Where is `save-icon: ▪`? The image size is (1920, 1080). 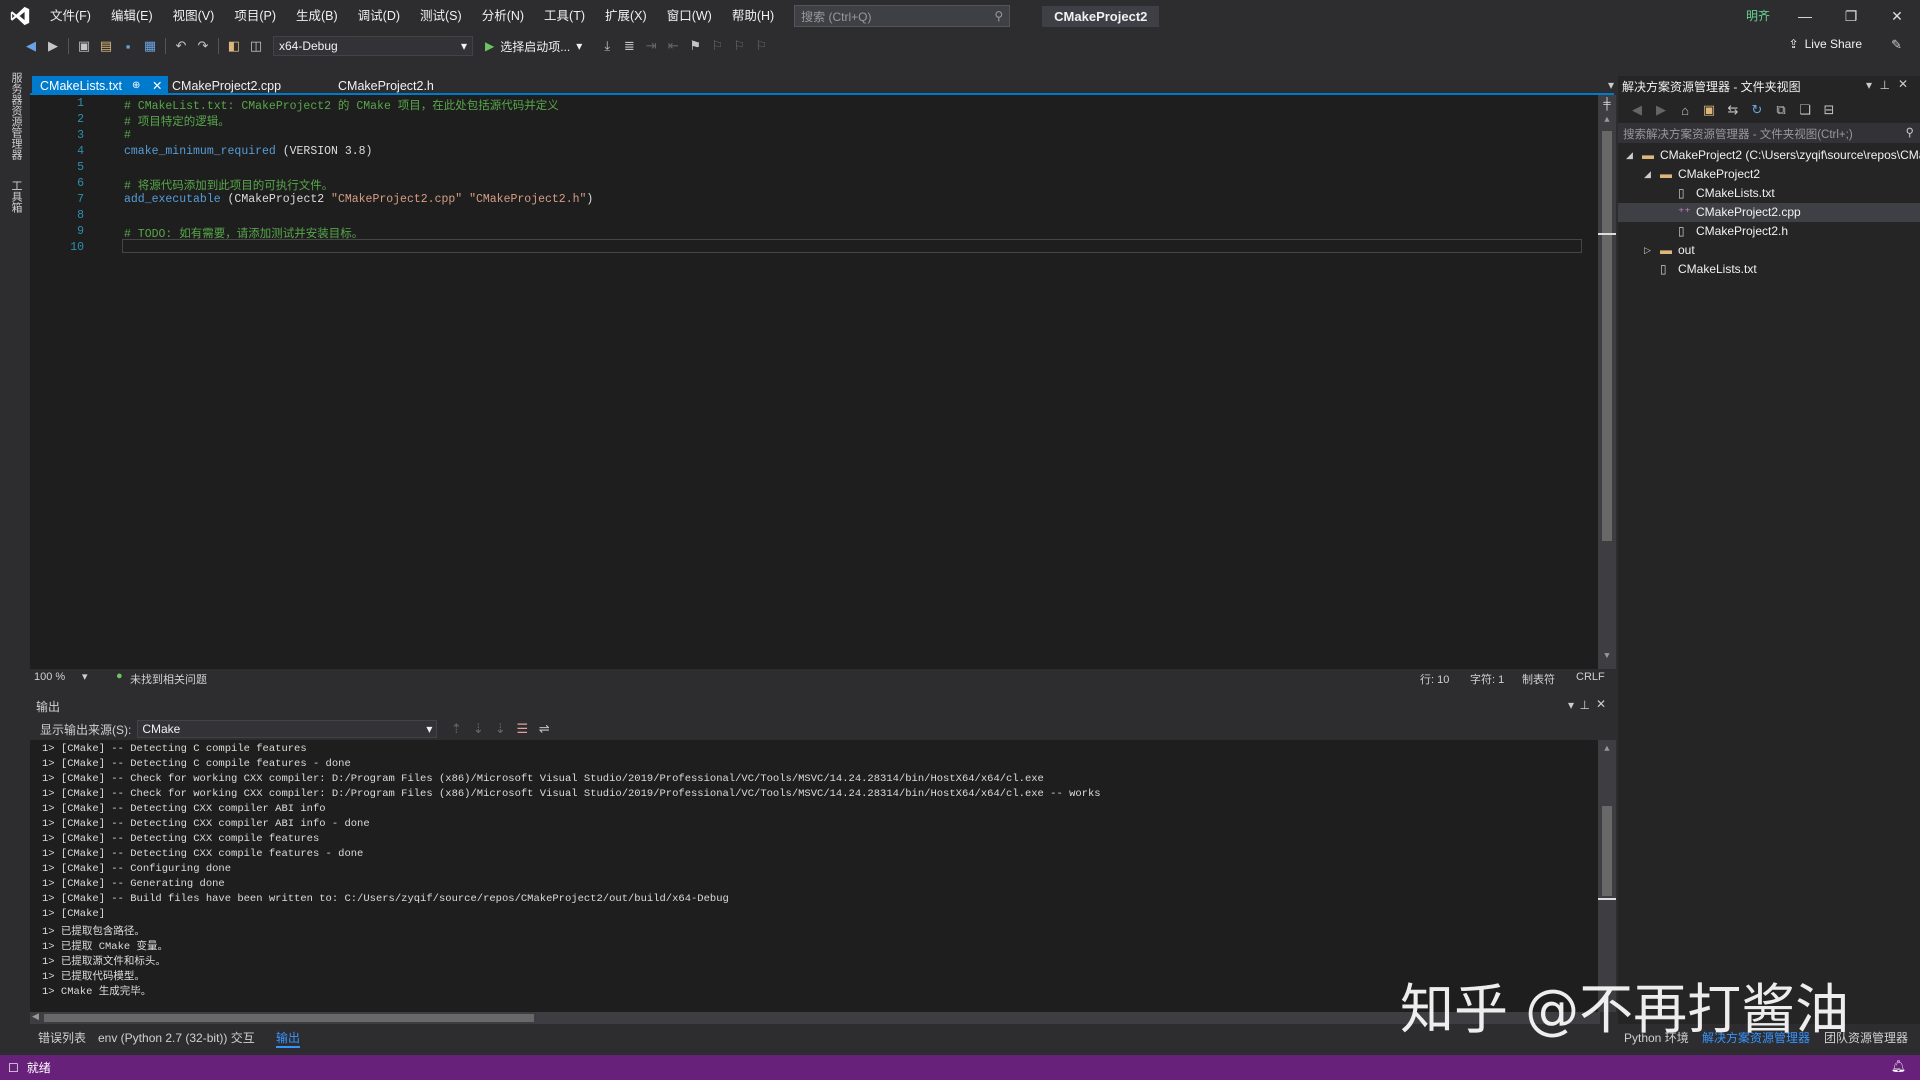
save-icon: ▪ is located at coordinates (128, 46).